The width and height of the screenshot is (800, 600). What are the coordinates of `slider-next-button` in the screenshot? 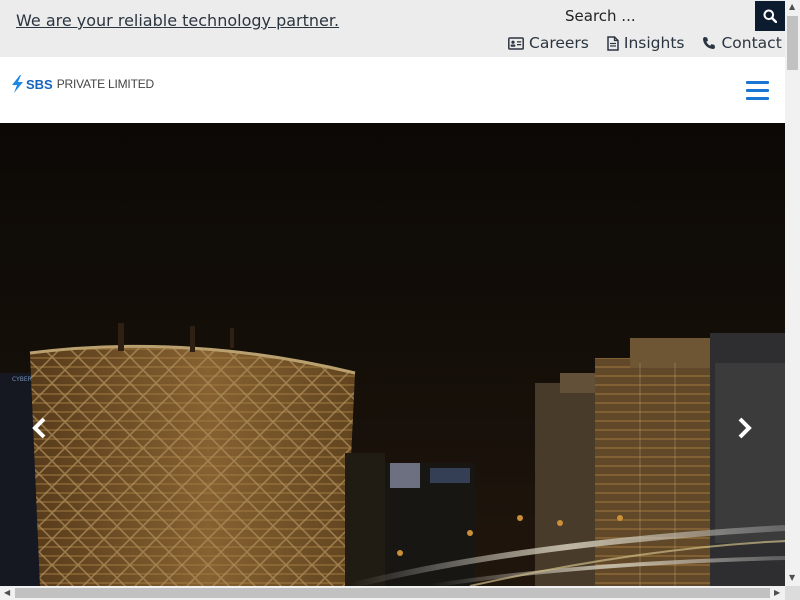 It's located at (744, 428).